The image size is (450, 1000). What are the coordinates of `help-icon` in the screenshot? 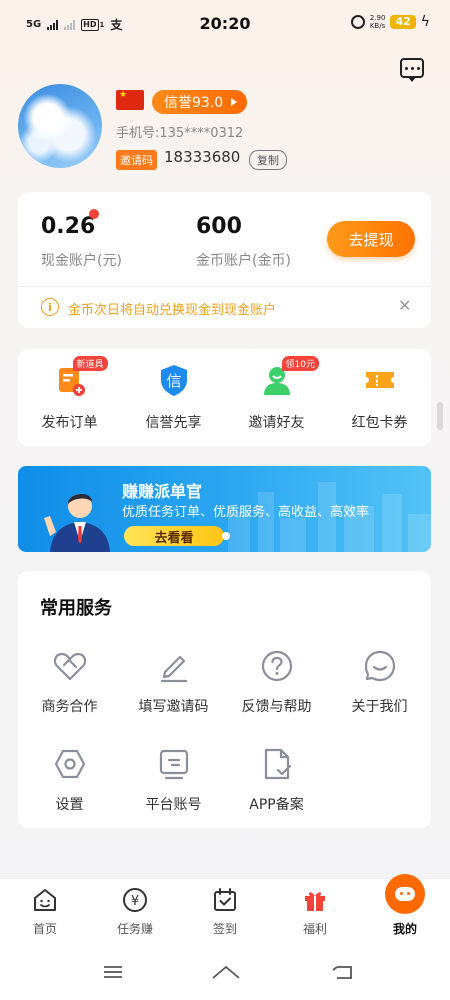 It's located at (276, 666).